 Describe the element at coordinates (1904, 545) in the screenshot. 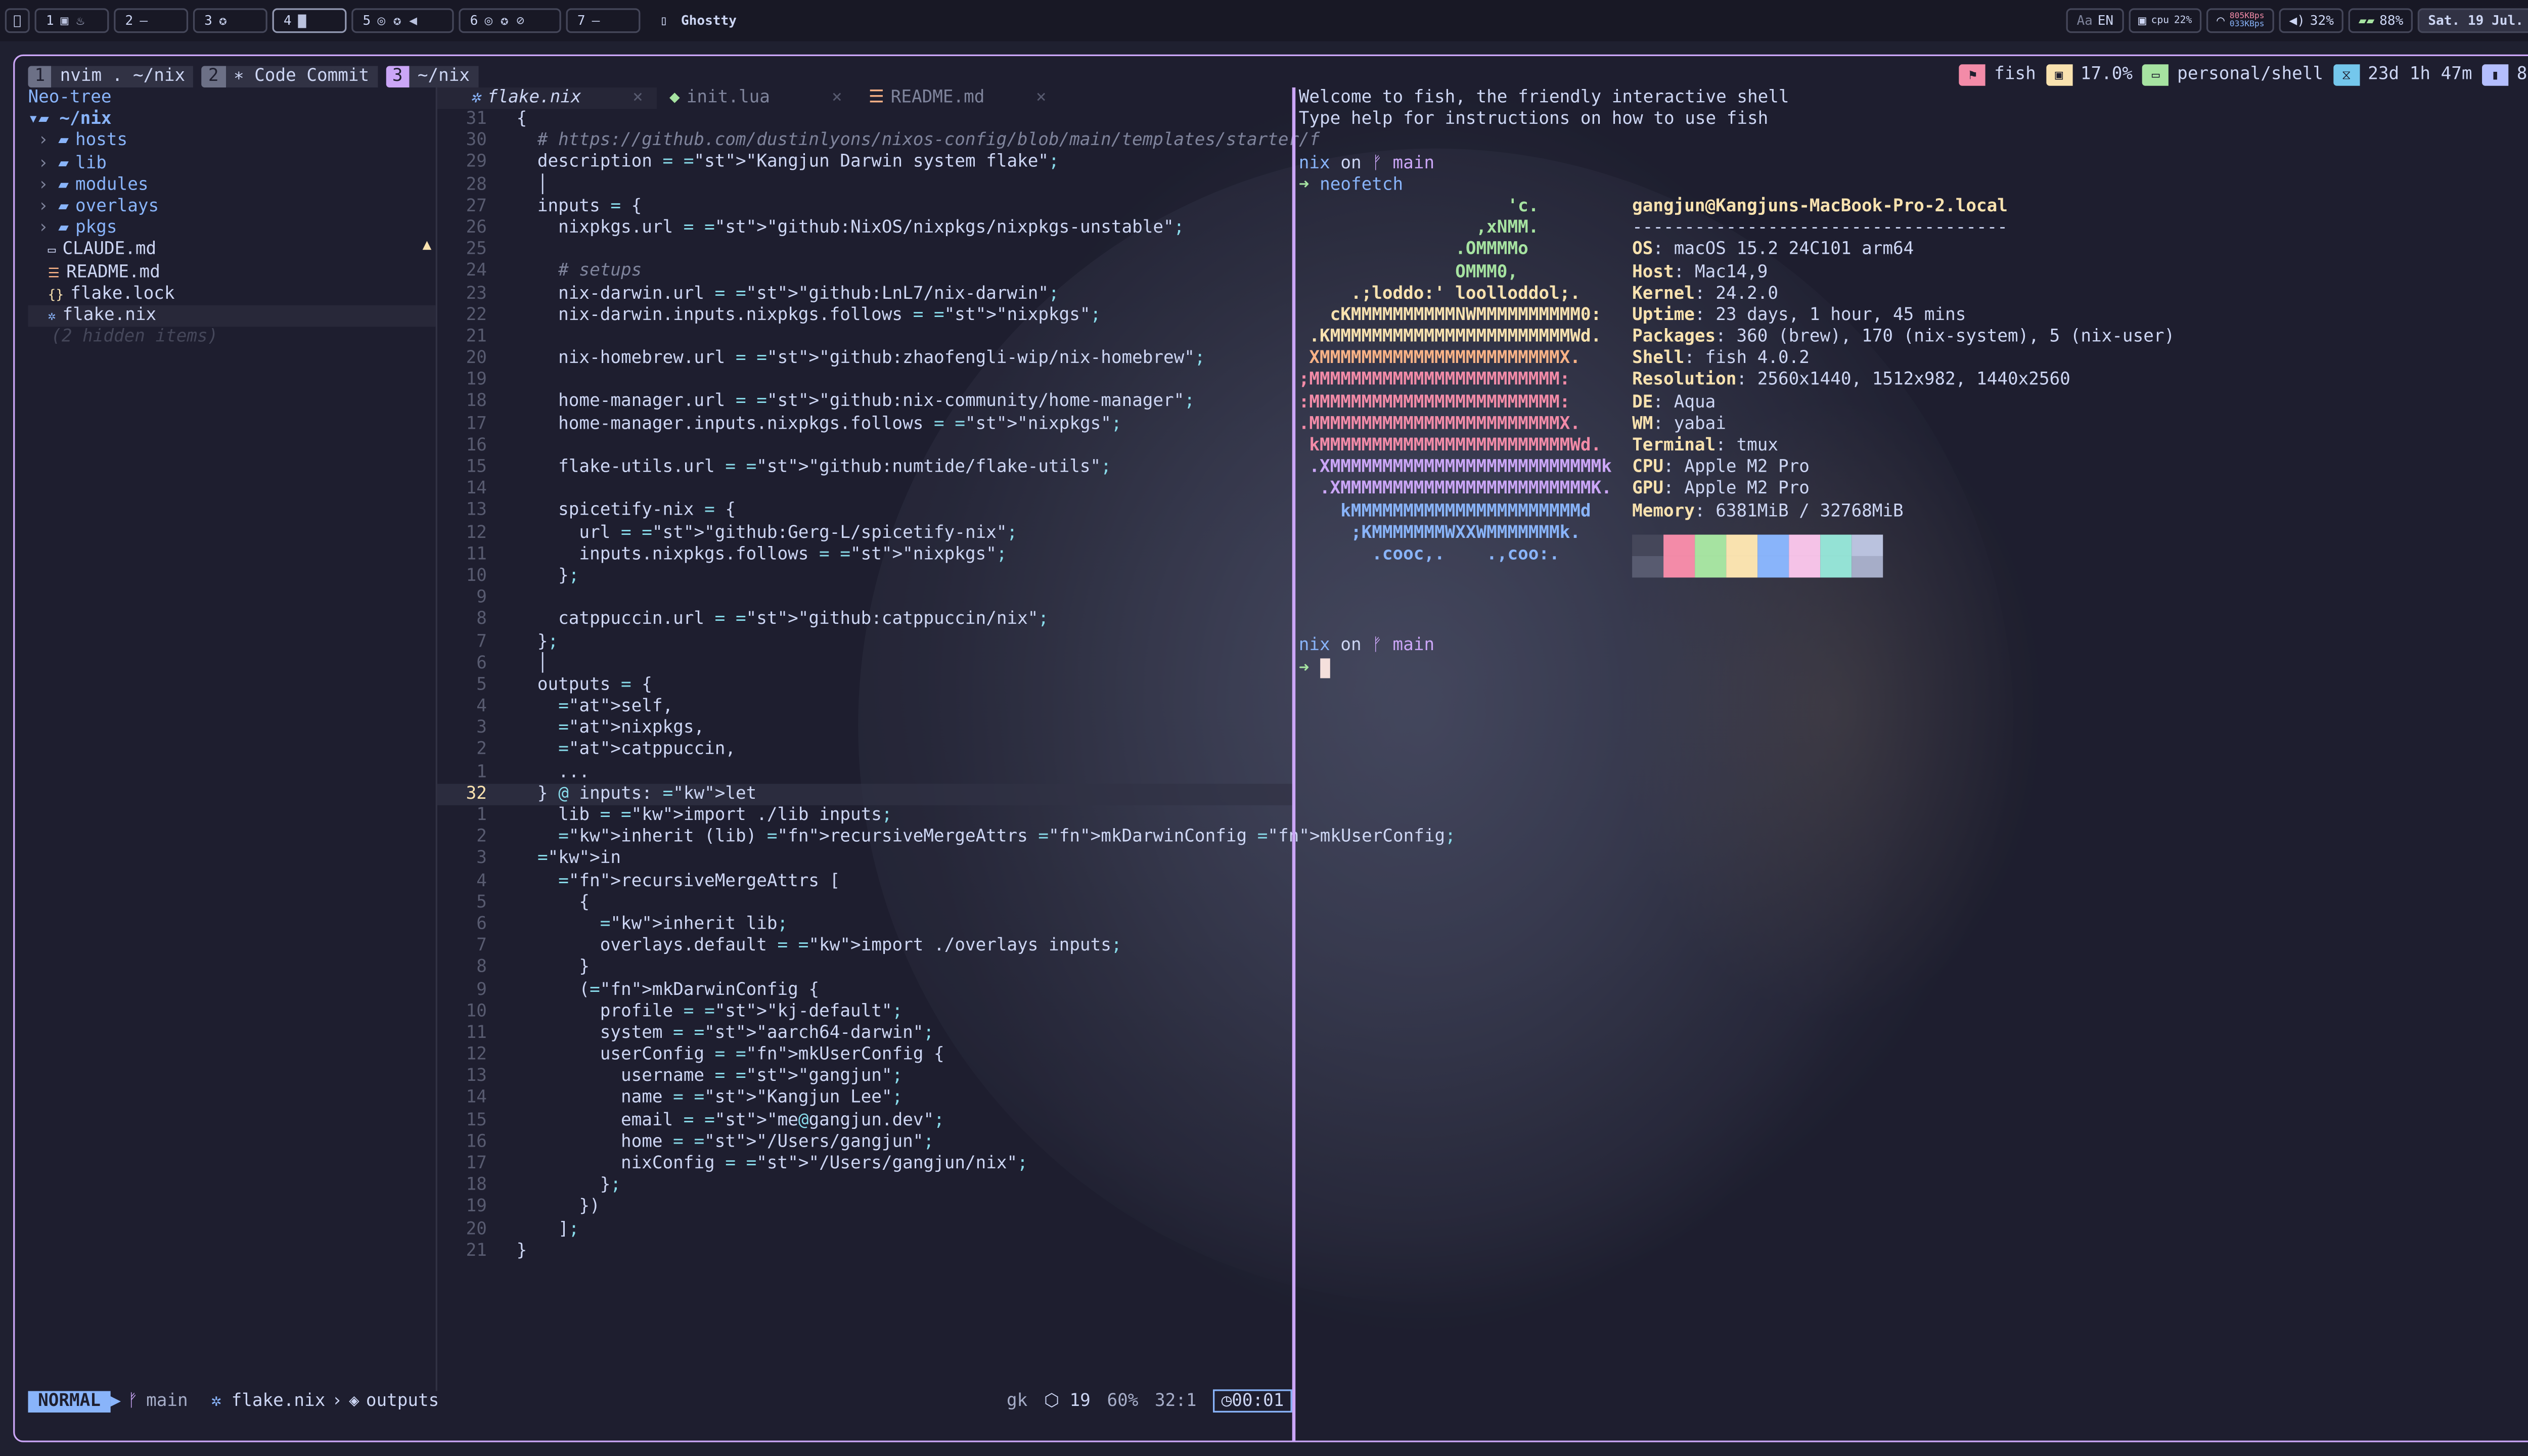

I see `palette-row` at that location.